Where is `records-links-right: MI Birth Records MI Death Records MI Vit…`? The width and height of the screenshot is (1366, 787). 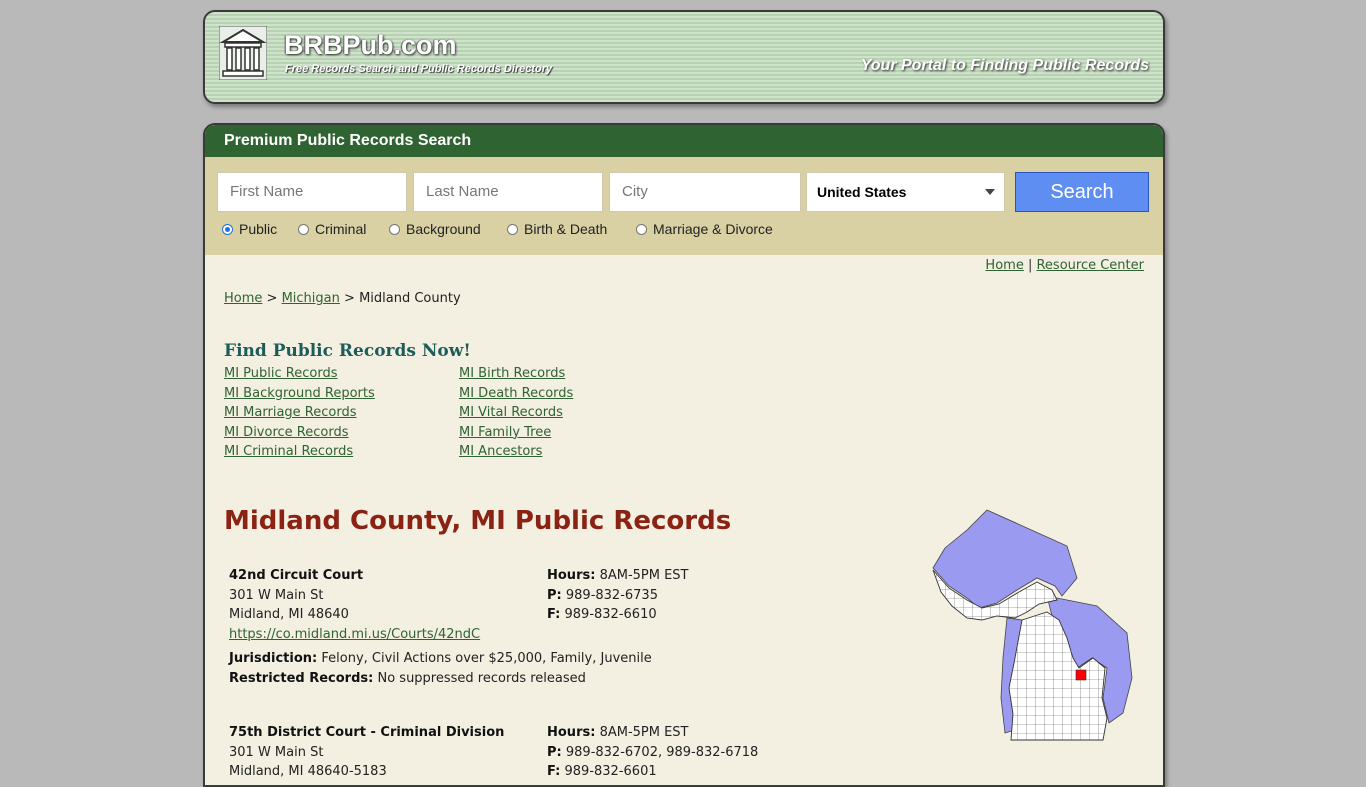
records-links-right: MI Birth Records MI Death Records MI Vit… is located at coordinates (516, 413).